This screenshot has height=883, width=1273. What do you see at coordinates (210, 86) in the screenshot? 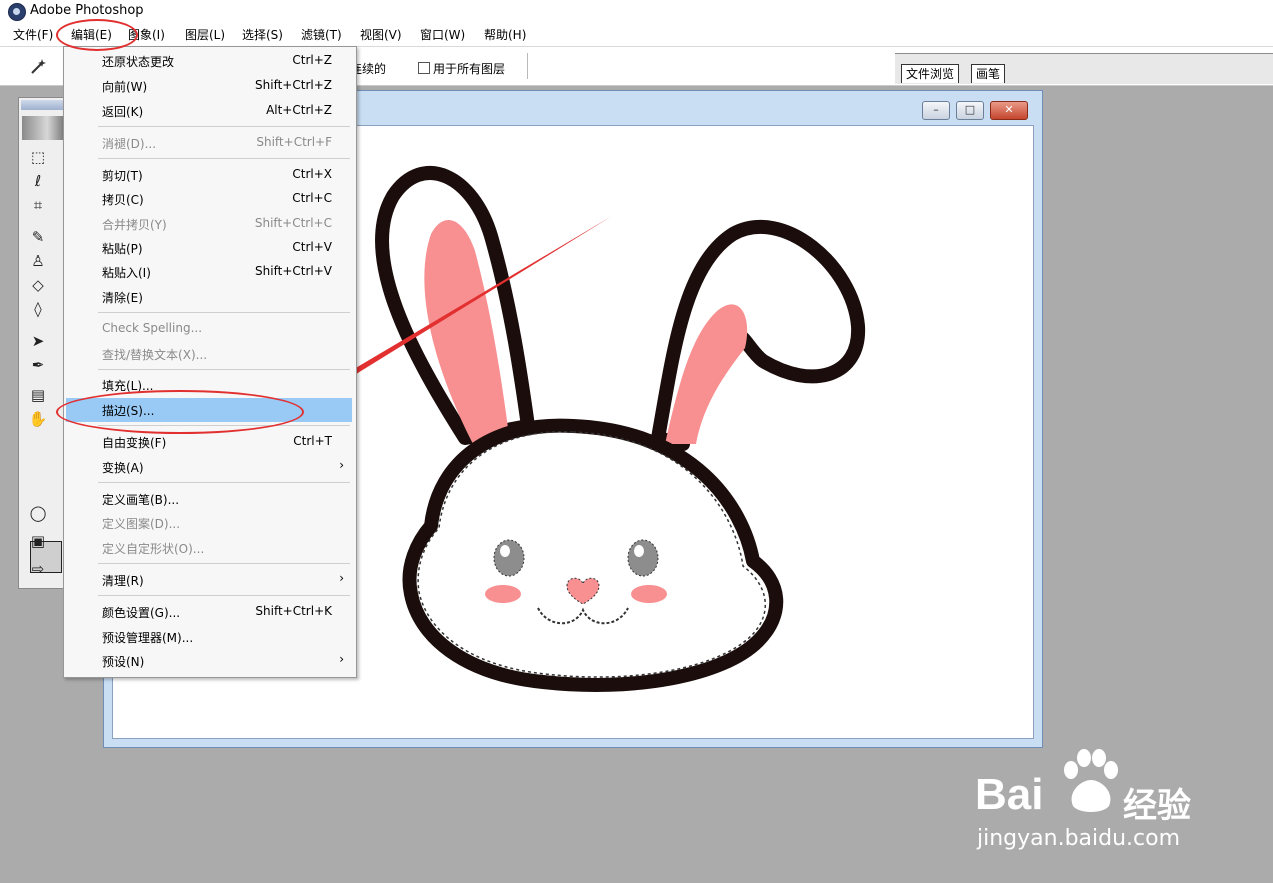
I see `menu-item-step-forward: 向前(W) Shift+Ctrl+Z` at bounding box center [210, 86].